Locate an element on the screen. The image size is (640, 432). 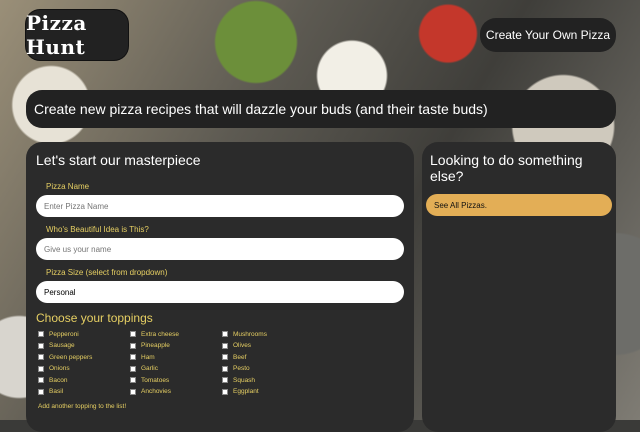
topping-label: Sausage is located at coordinates (62, 345).